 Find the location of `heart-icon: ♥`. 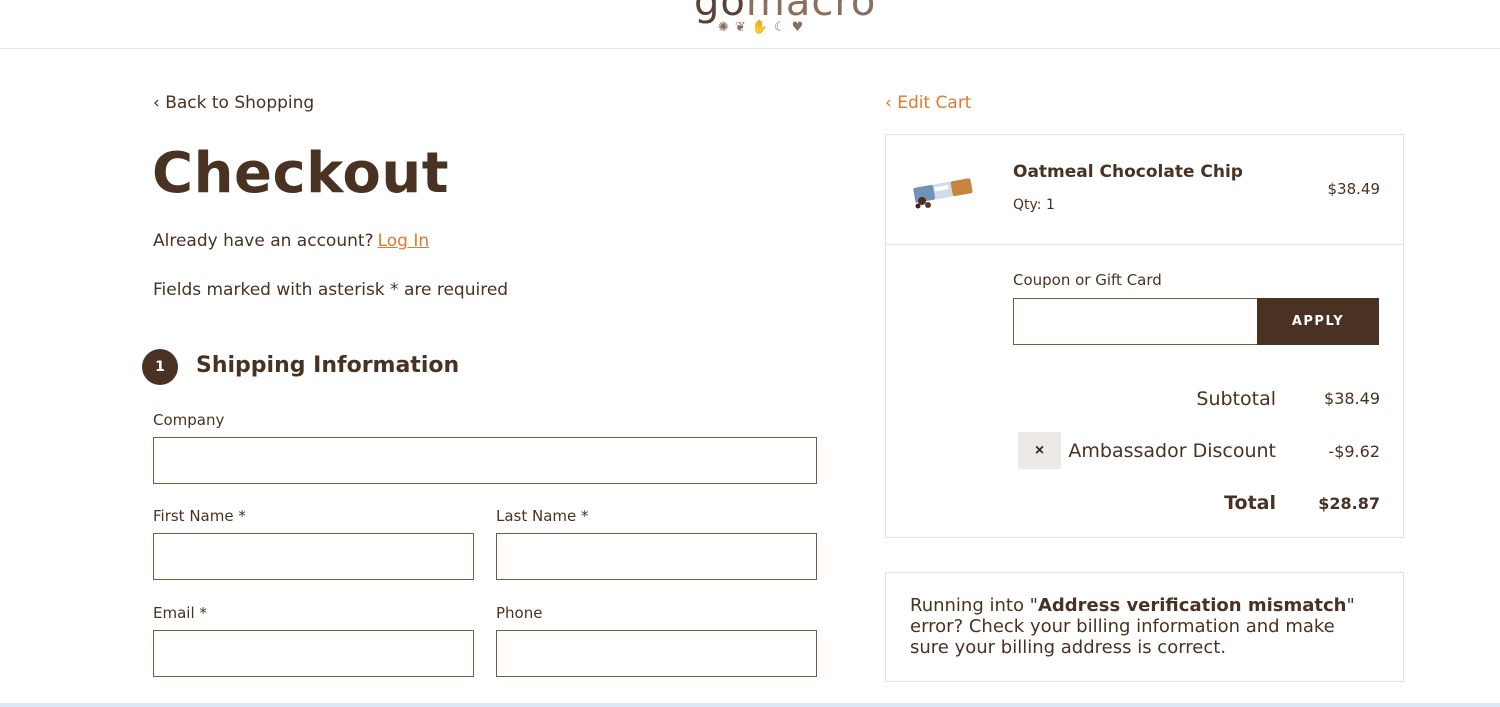

heart-icon: ♥ is located at coordinates (797, 27).